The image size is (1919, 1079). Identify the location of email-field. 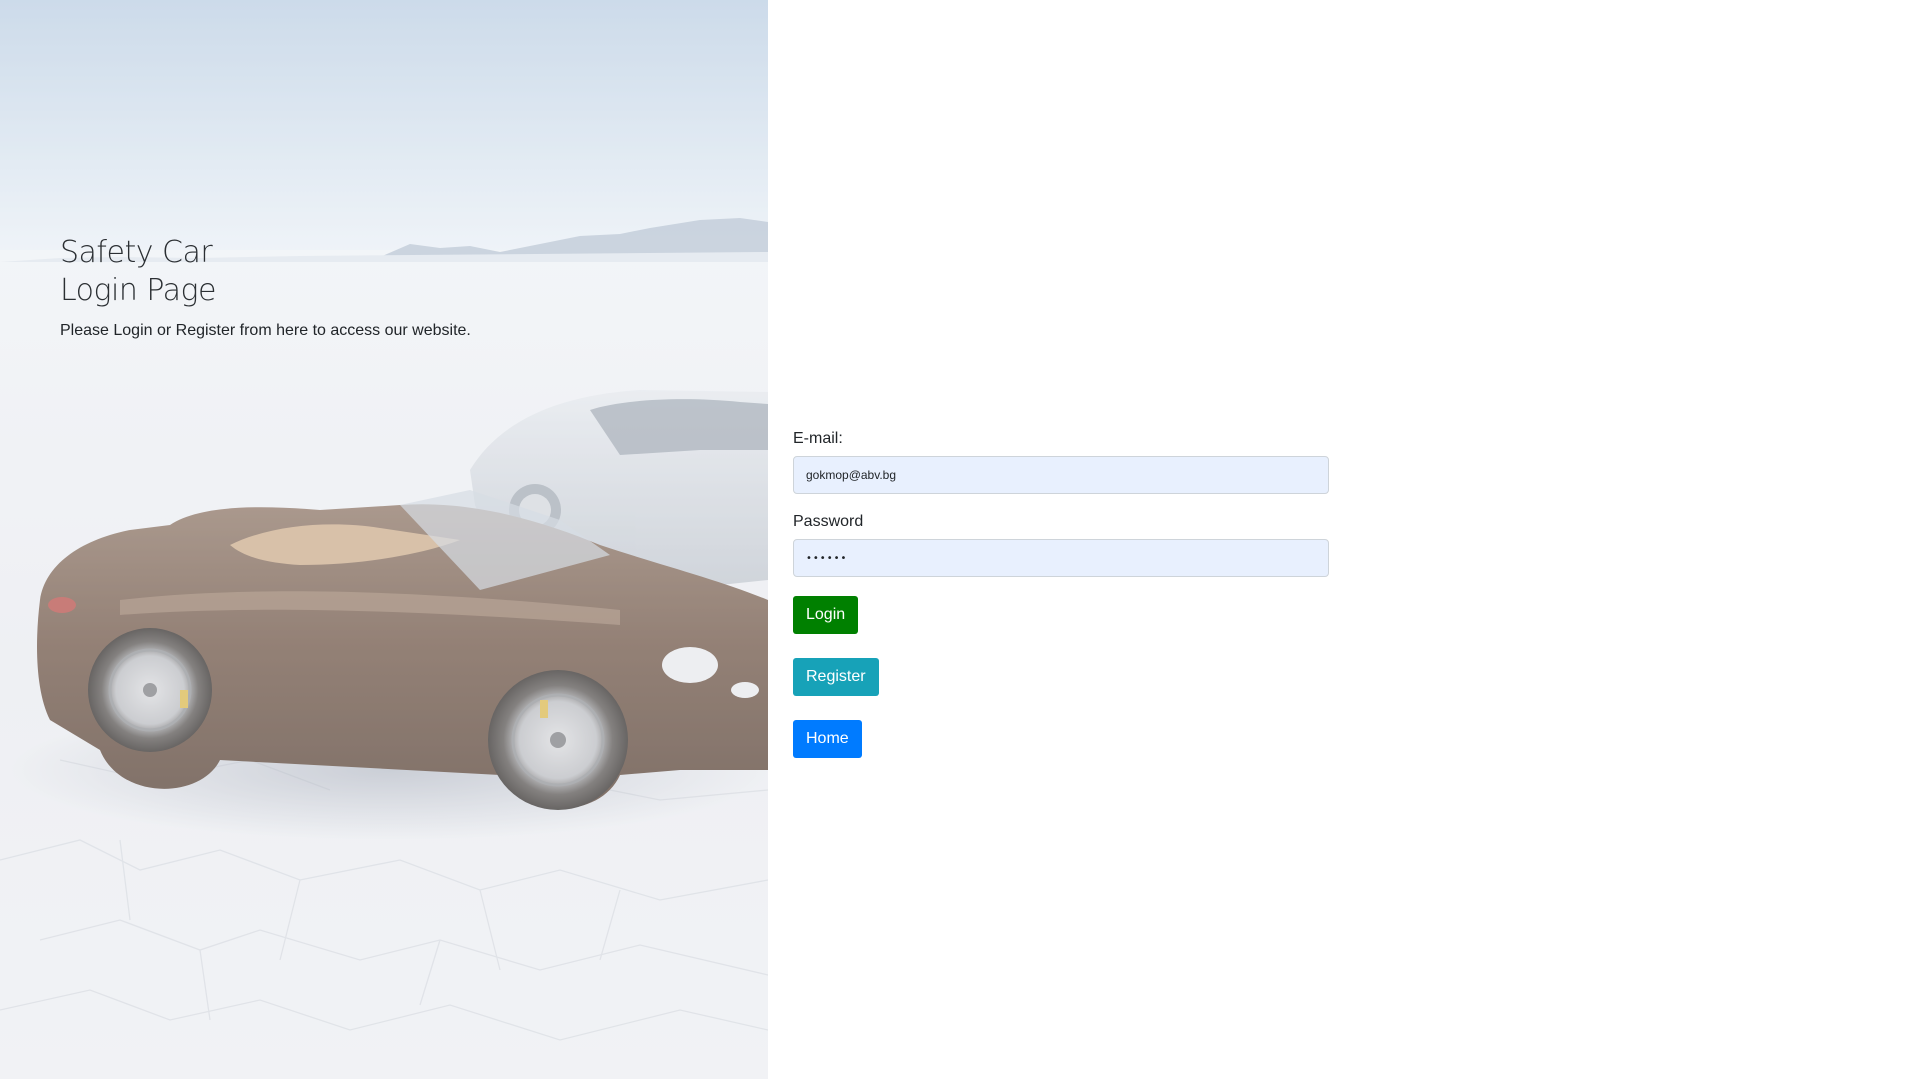
(1061, 475).